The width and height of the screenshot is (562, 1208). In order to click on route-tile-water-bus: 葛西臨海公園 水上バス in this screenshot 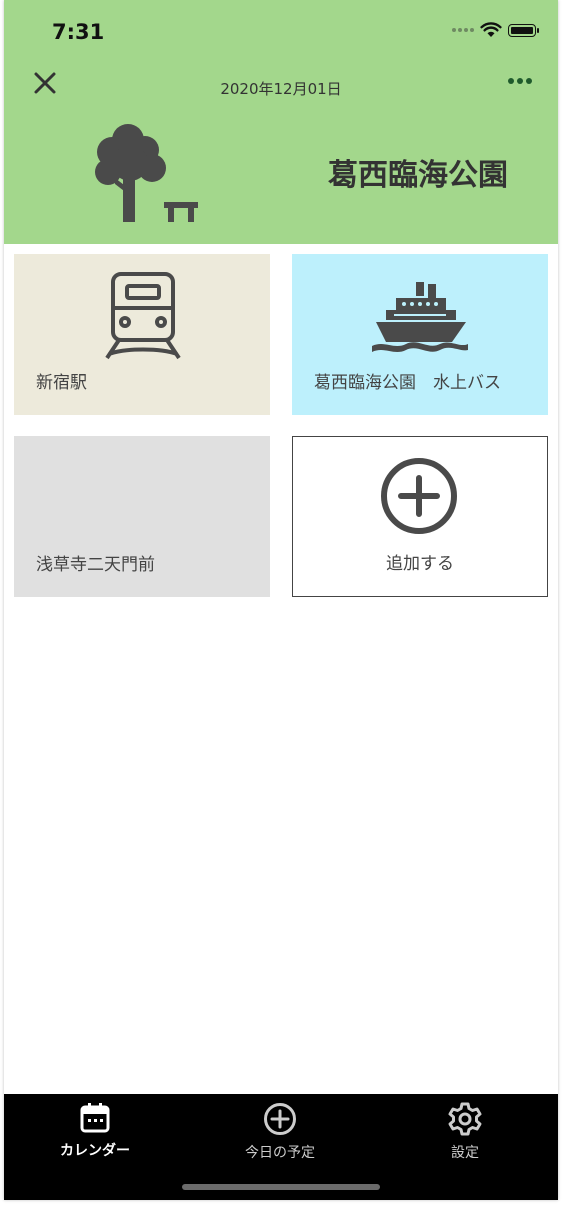, I will do `click(420, 334)`.